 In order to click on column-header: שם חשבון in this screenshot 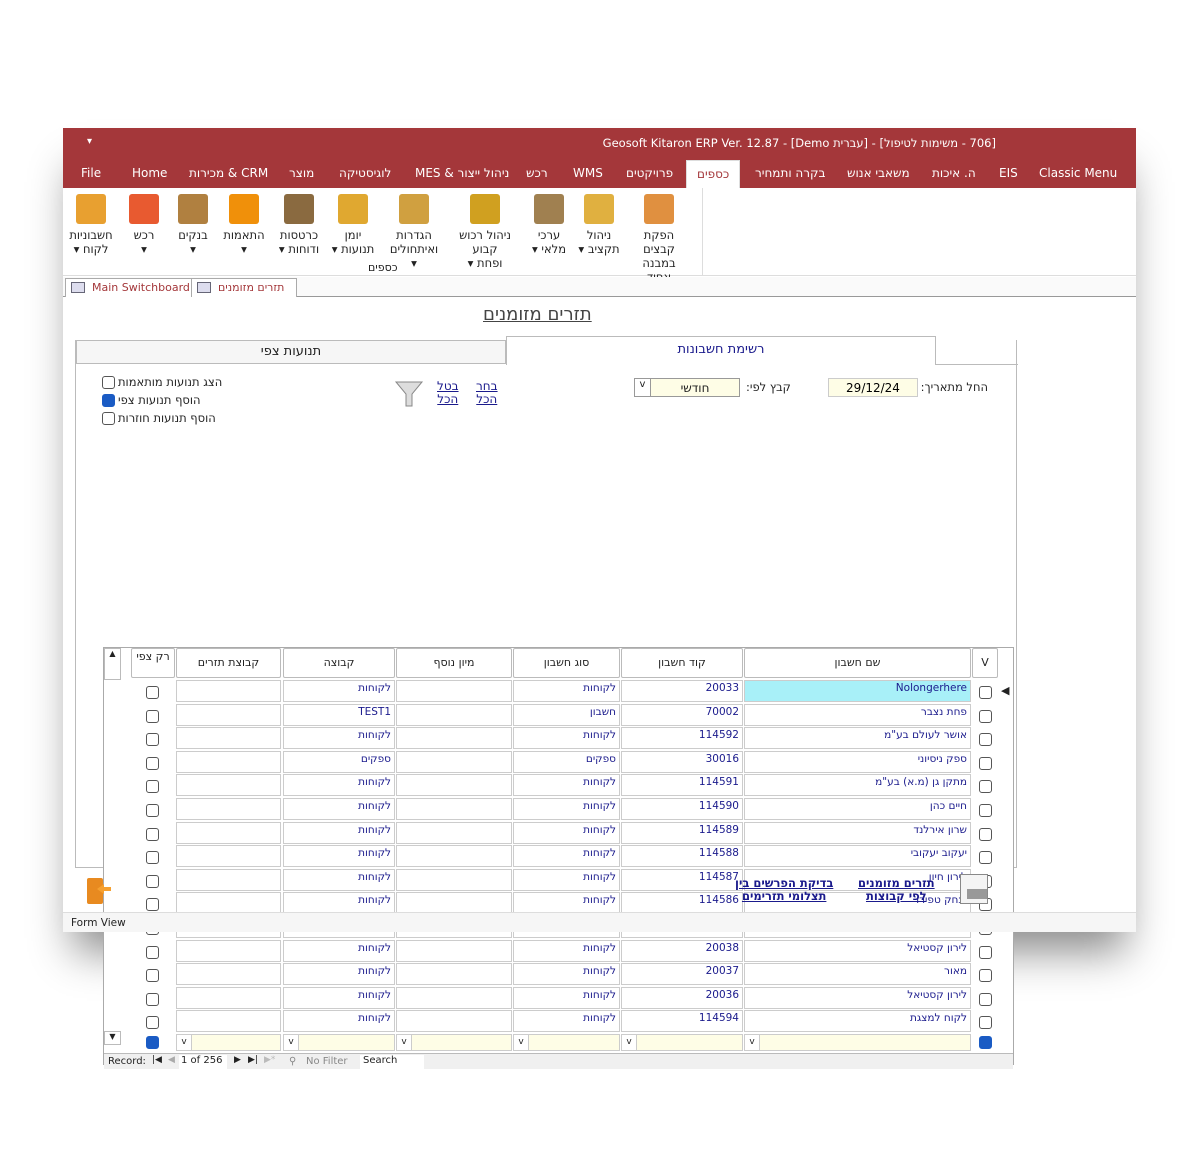, I will do `click(857, 663)`.